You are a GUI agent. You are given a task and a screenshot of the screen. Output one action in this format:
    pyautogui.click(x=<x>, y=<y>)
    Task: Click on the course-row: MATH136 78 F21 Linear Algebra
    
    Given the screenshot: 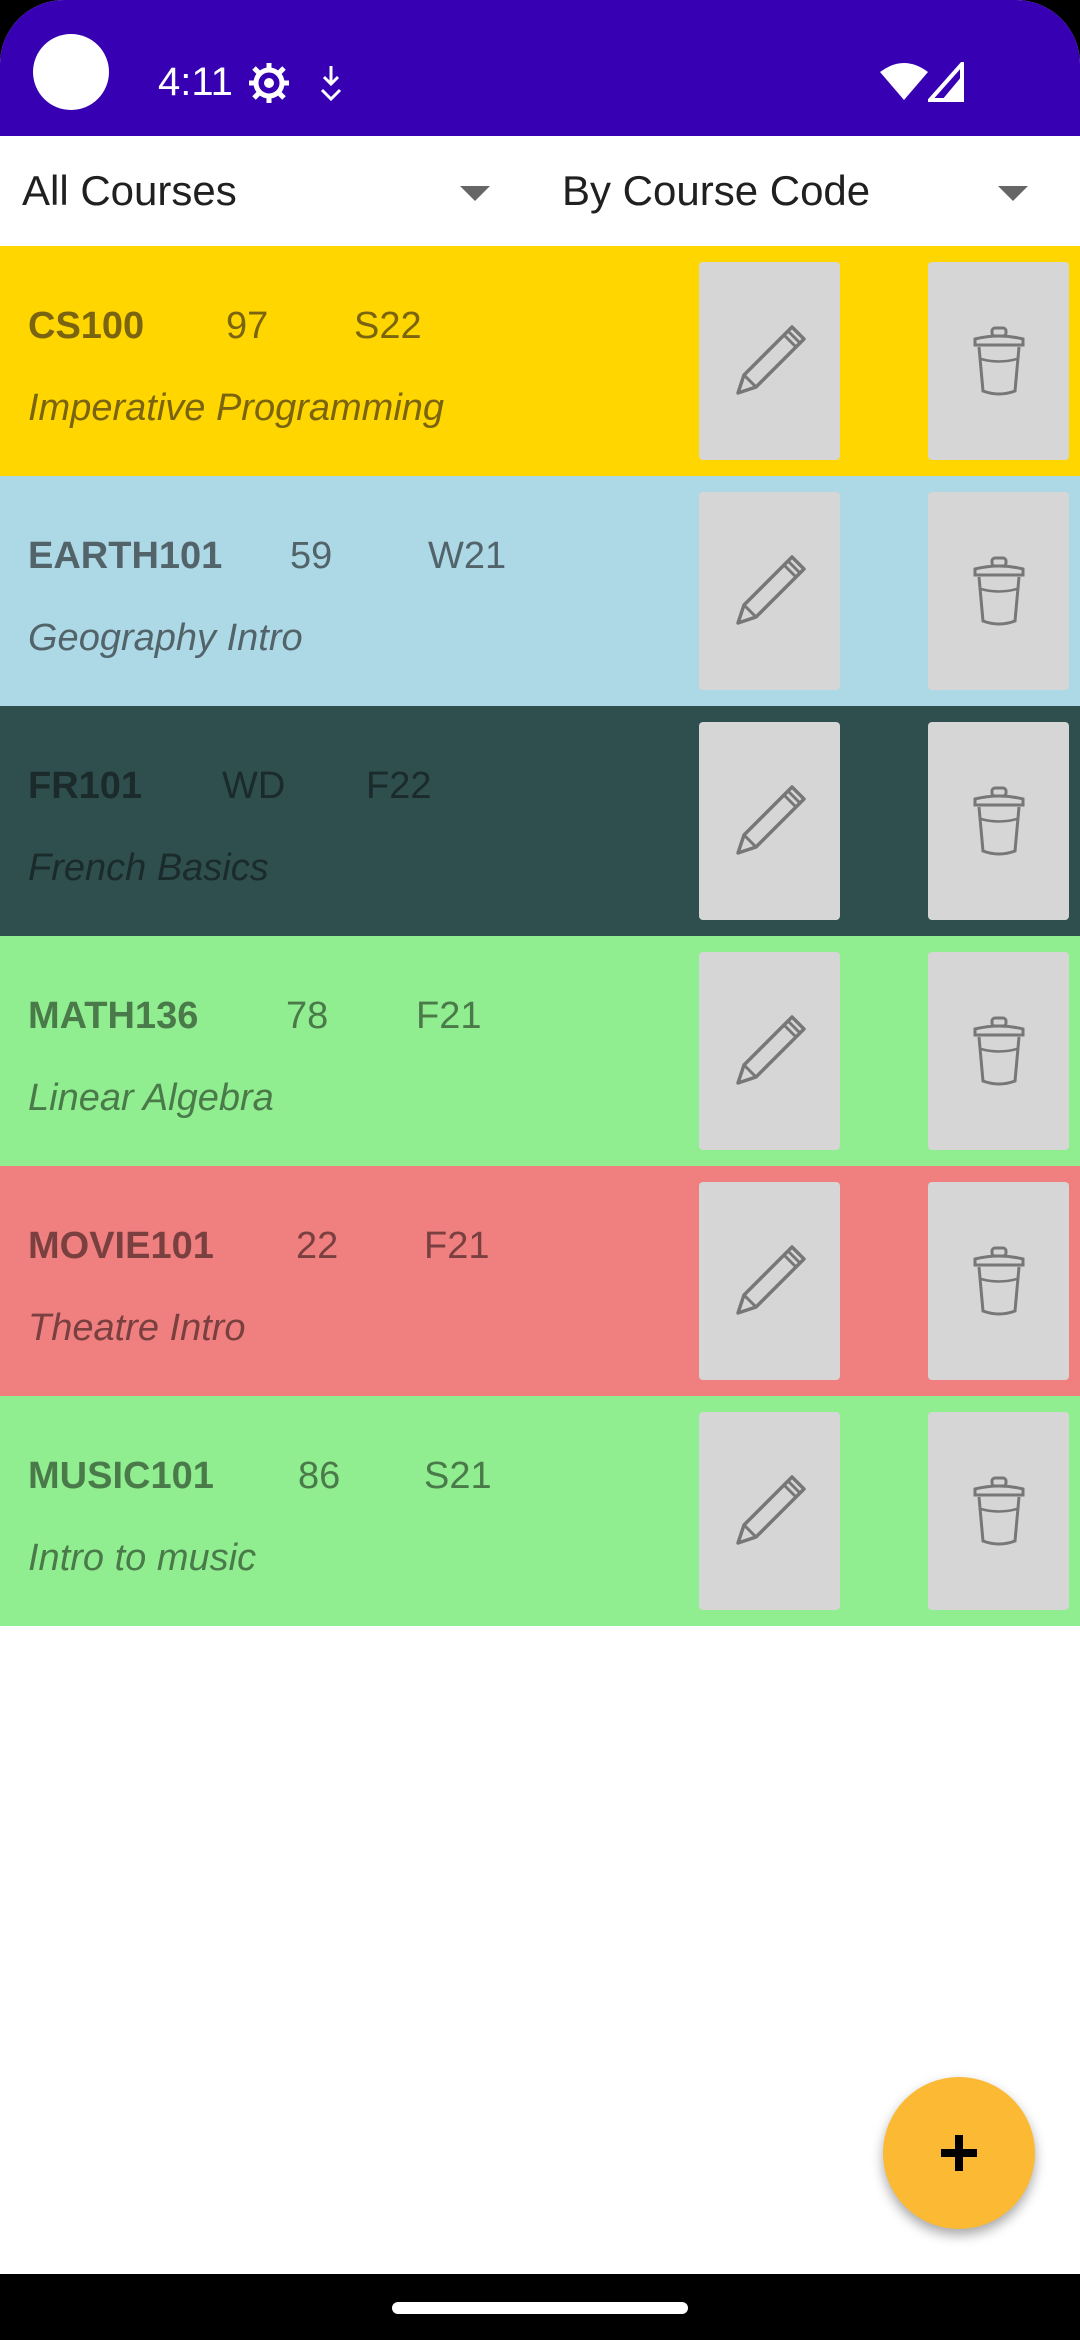 What is the action you would take?
    pyautogui.click(x=540, y=1051)
    